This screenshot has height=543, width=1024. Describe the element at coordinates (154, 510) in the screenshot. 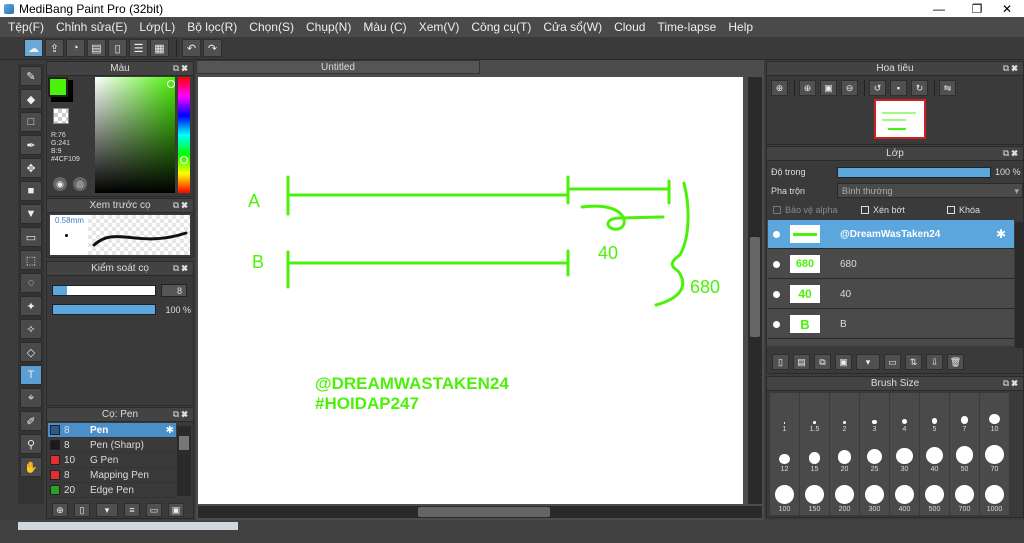

I see `brush-folder-icon: ▭` at that location.